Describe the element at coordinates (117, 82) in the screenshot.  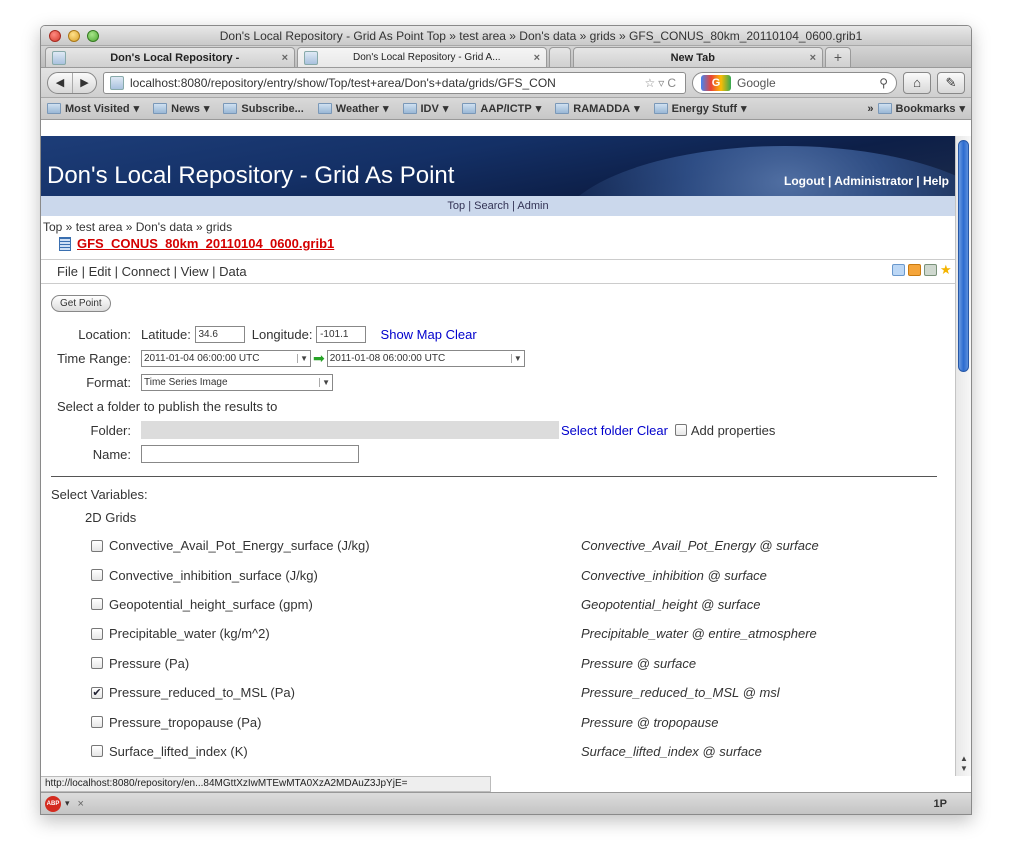
I see `site-identity-icon` at that location.